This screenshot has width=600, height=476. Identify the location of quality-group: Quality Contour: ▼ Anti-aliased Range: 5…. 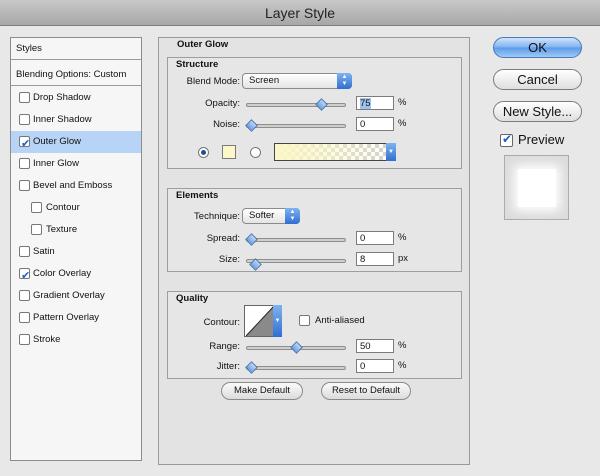
(314, 335).